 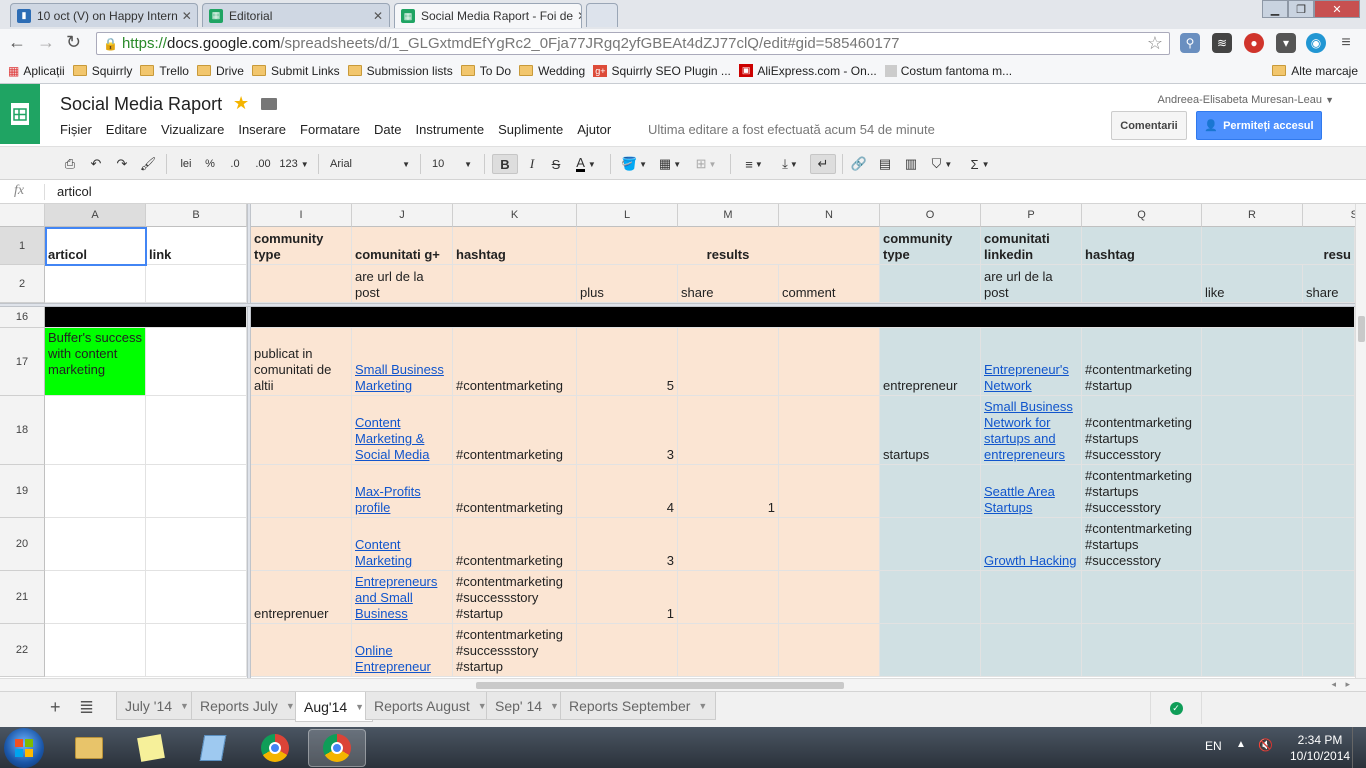 I want to click on cell-S18, so click(x=1329, y=430).